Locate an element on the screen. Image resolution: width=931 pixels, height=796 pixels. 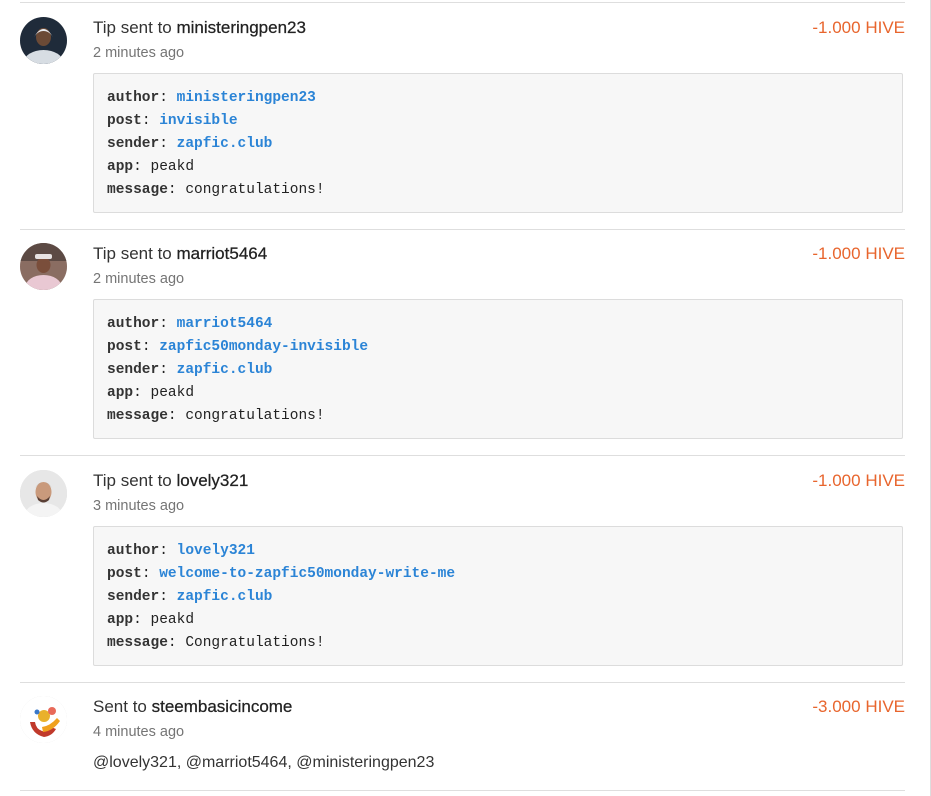
recipient-link: marriot5464 is located at coordinates (221, 253).